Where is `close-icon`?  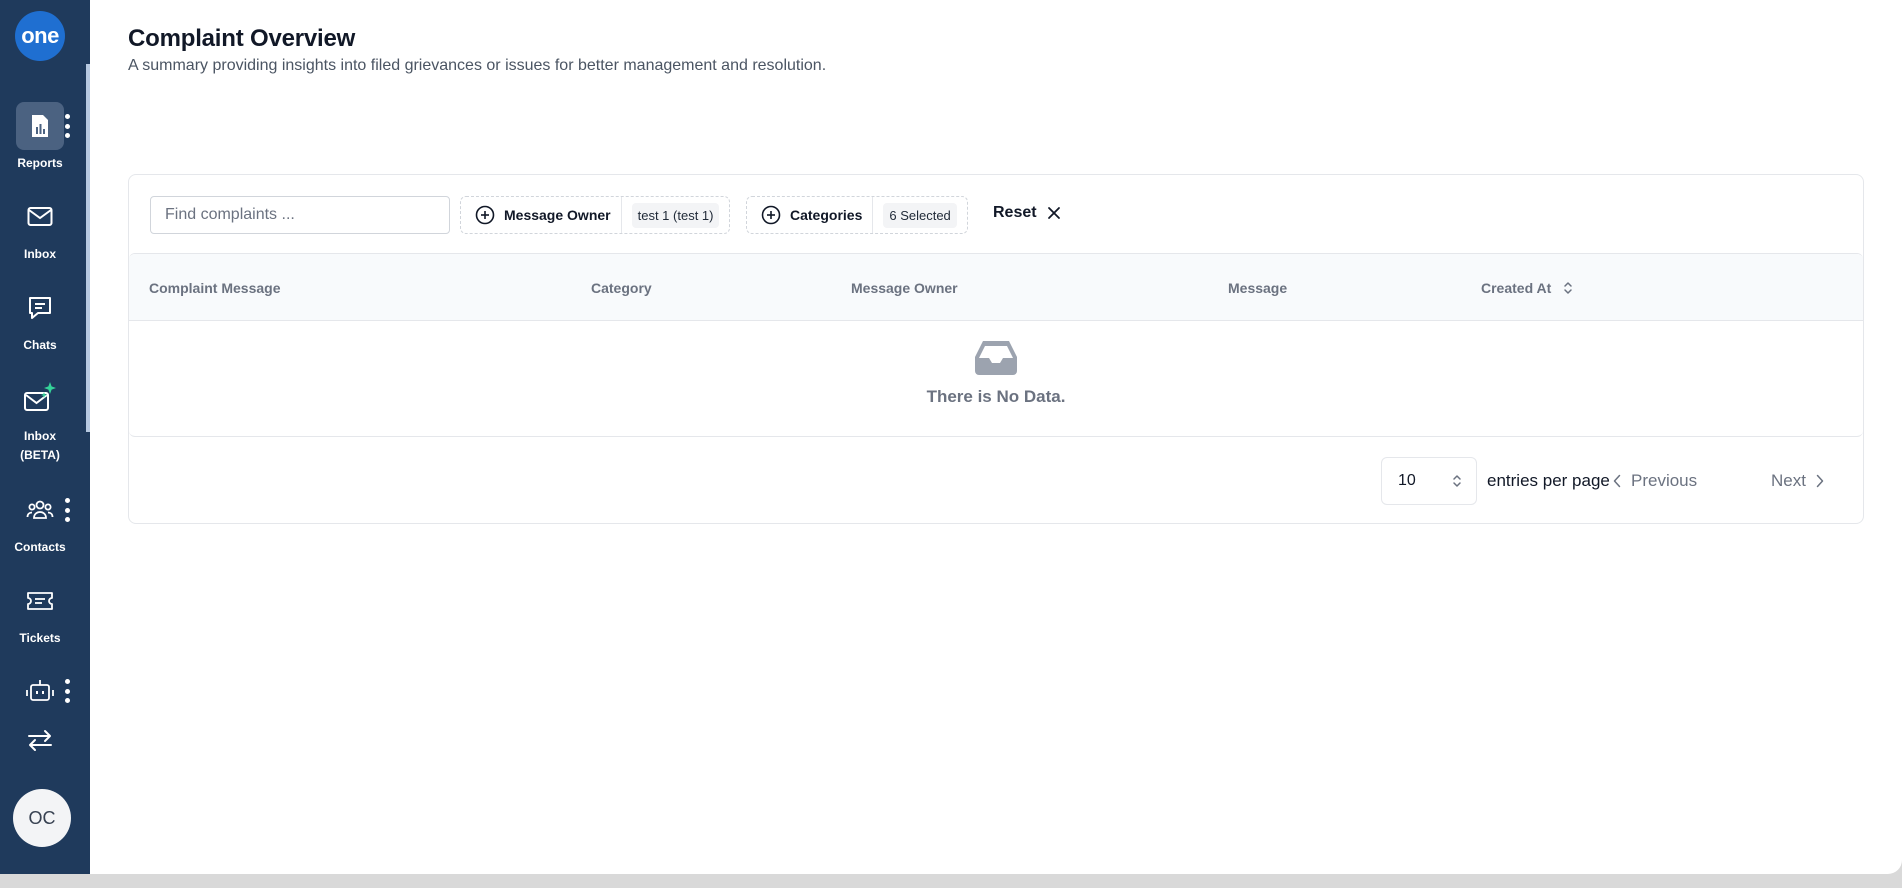
close-icon is located at coordinates (1053, 213).